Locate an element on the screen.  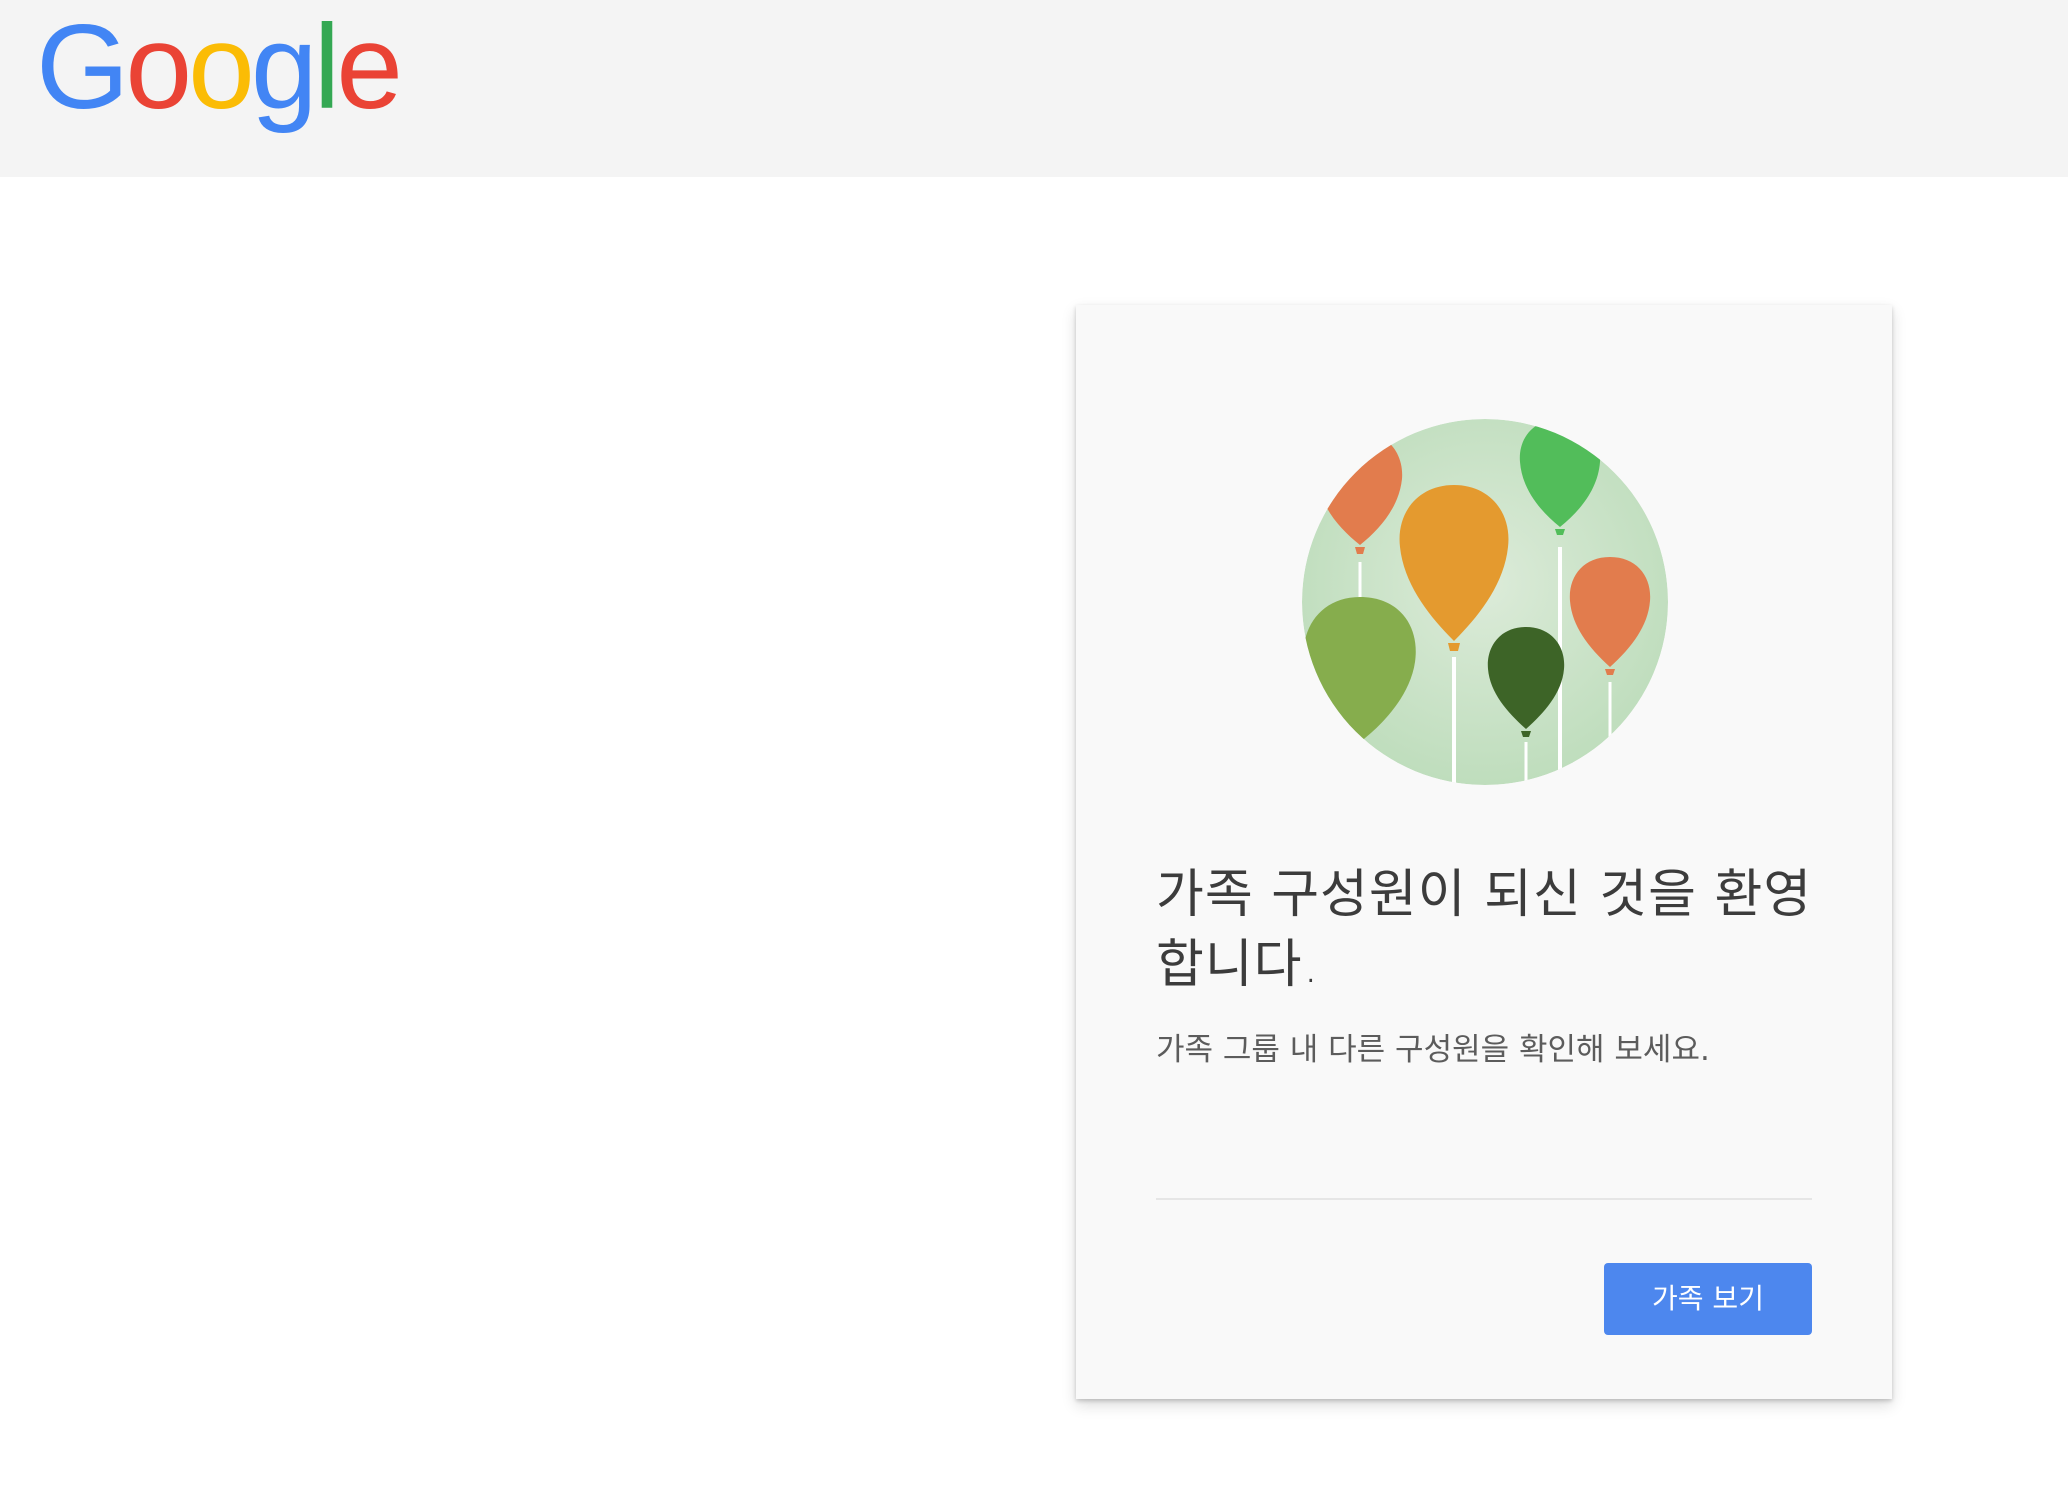
view-family-button: 가족 보기 is located at coordinates (1708, 1299).